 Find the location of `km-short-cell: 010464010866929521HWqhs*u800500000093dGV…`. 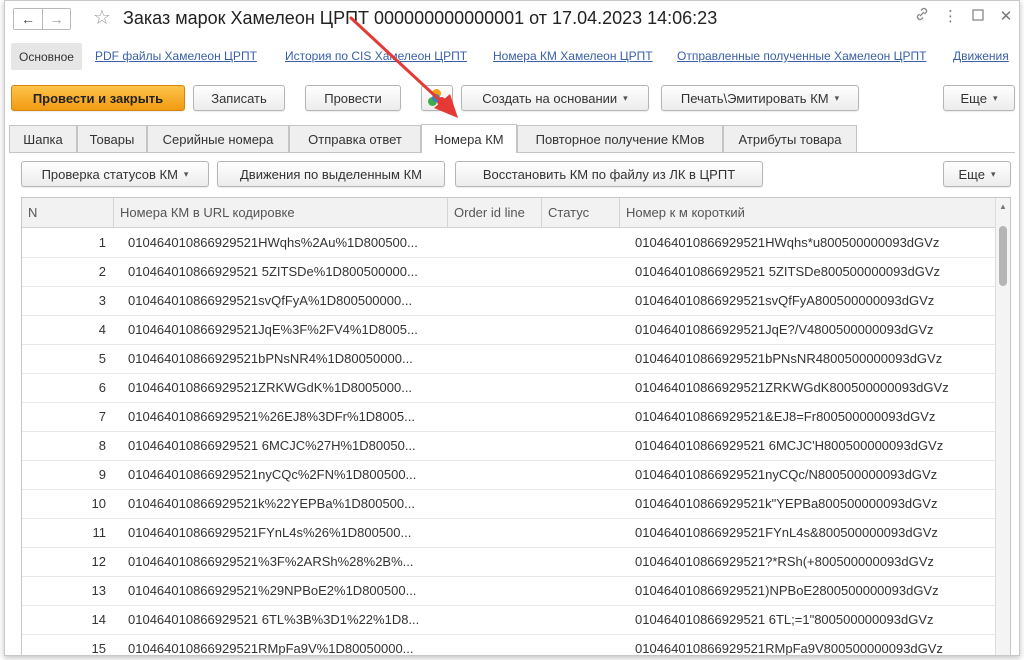

km-short-cell: 010464010866929521HWqhs*u800500000093dGV… is located at coordinates (787, 242).